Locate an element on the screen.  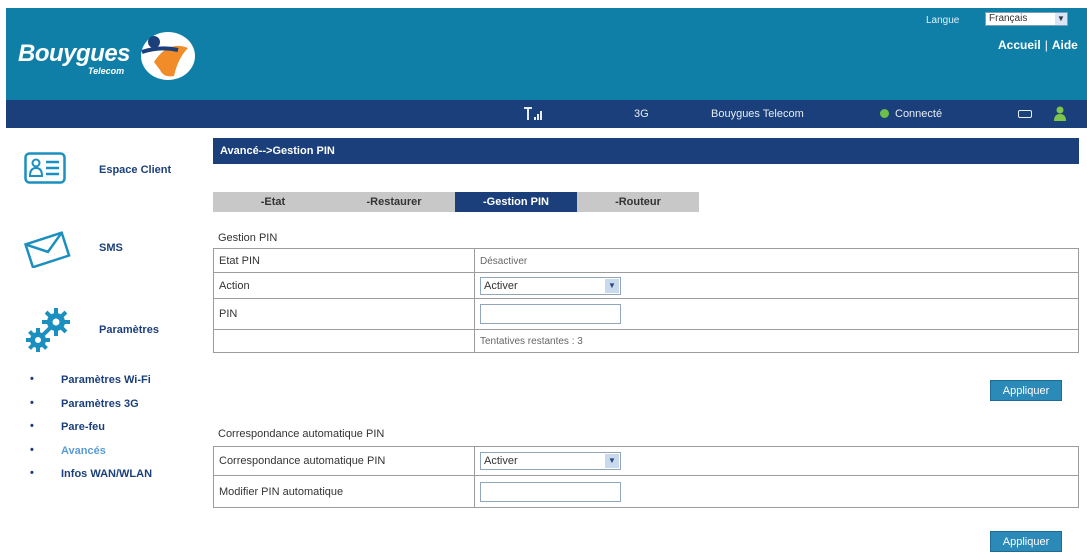
sidebar-sms: SMS is located at coordinates (112, 248).